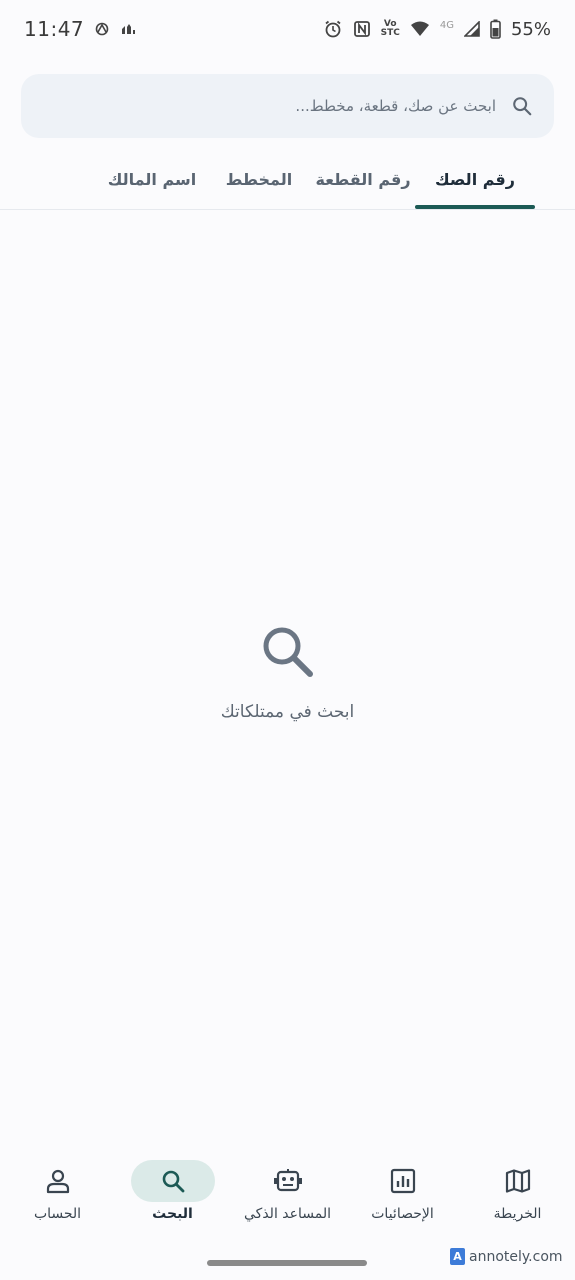 The height and width of the screenshot is (1280, 575). I want to click on nav-map: الخريطة, so click(517, 1195).